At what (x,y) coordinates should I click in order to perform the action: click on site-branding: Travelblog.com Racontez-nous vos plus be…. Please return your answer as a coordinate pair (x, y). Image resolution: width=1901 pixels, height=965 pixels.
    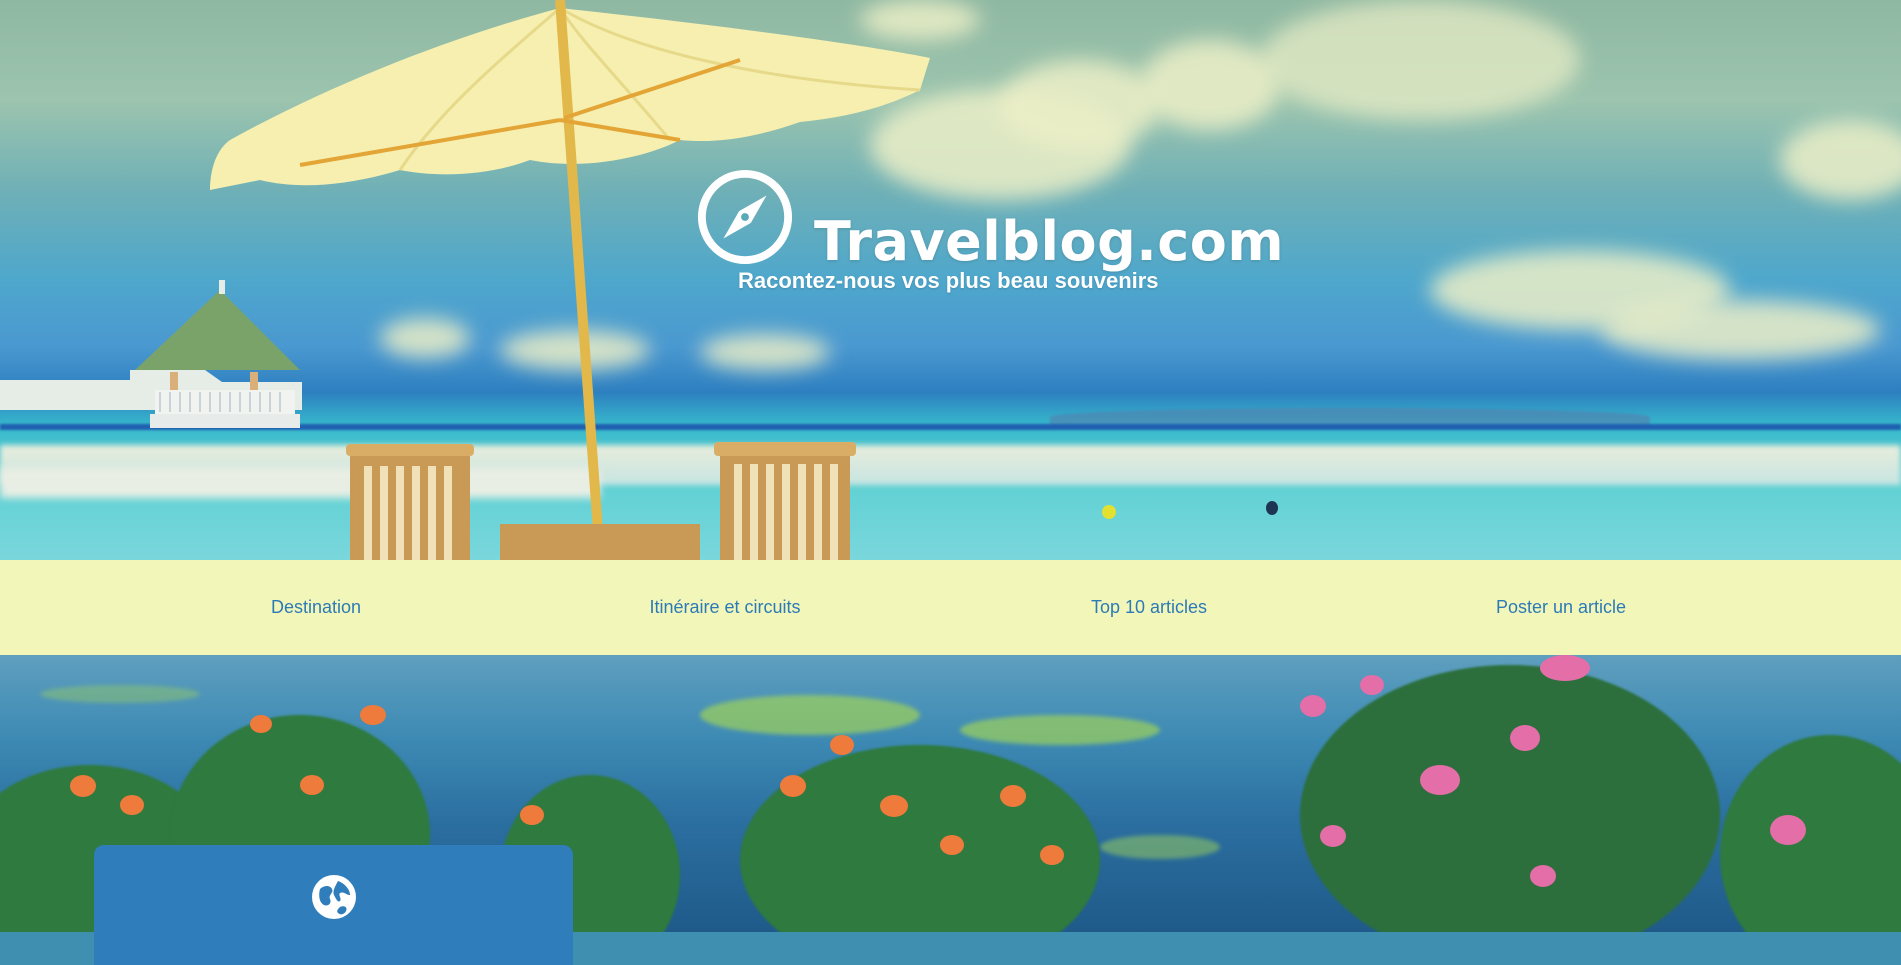
    Looking at the image, I should click on (990, 233).